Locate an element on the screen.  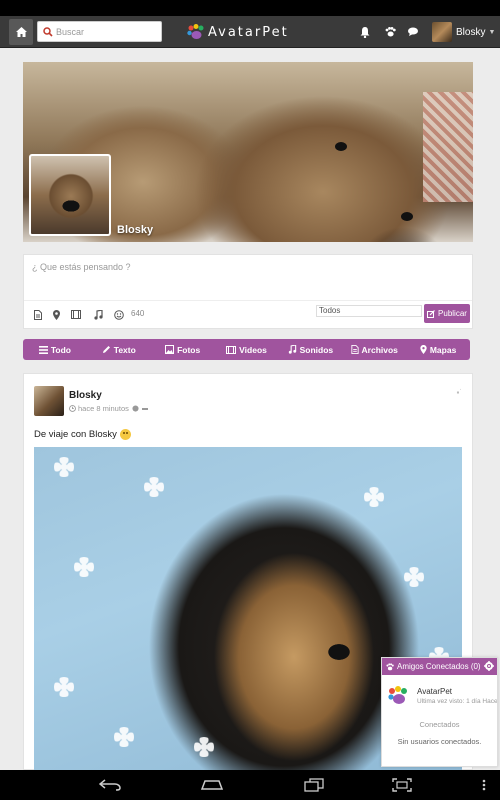
char-counter: 640 is located at coordinates (138, 313).